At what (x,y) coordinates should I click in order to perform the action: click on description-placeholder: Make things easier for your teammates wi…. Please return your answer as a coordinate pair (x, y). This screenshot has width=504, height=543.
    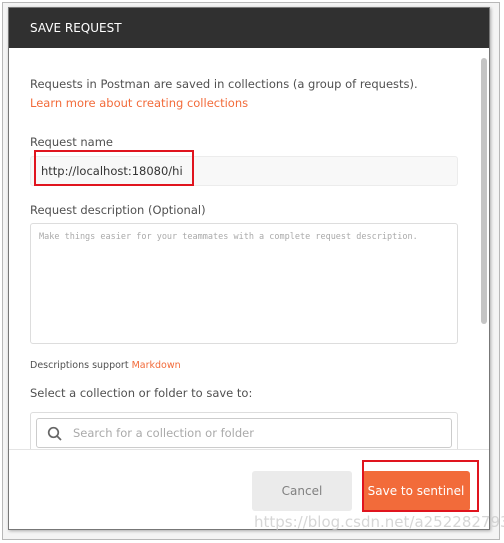
    Looking at the image, I should click on (228, 237).